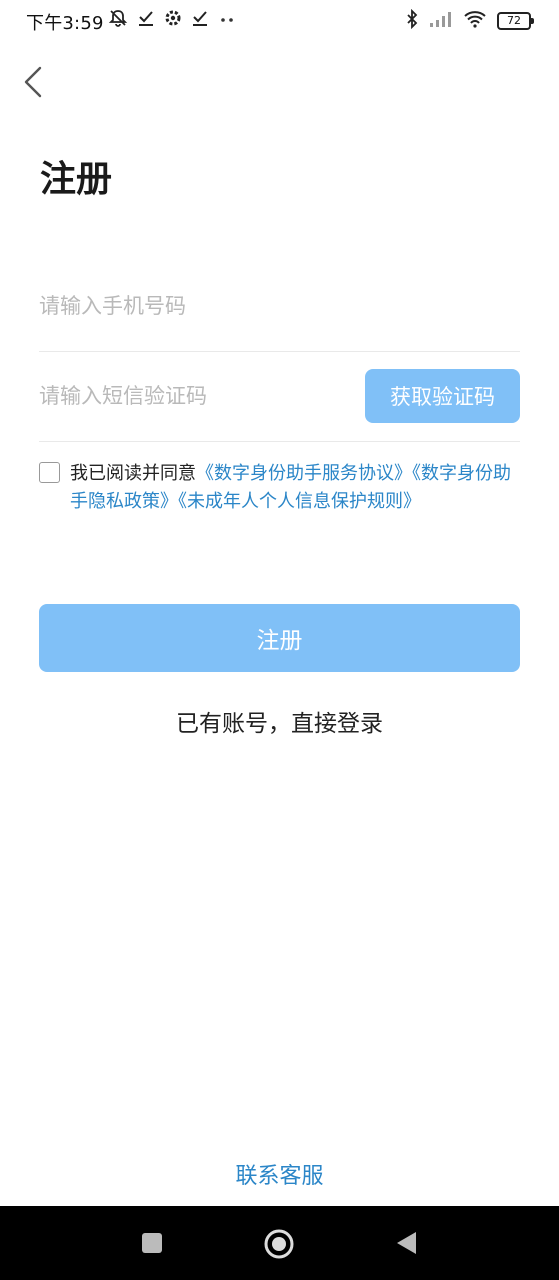 This screenshot has height=1280, width=559. Describe the element at coordinates (76, 179) in the screenshot. I see `page-title: 注册` at that location.